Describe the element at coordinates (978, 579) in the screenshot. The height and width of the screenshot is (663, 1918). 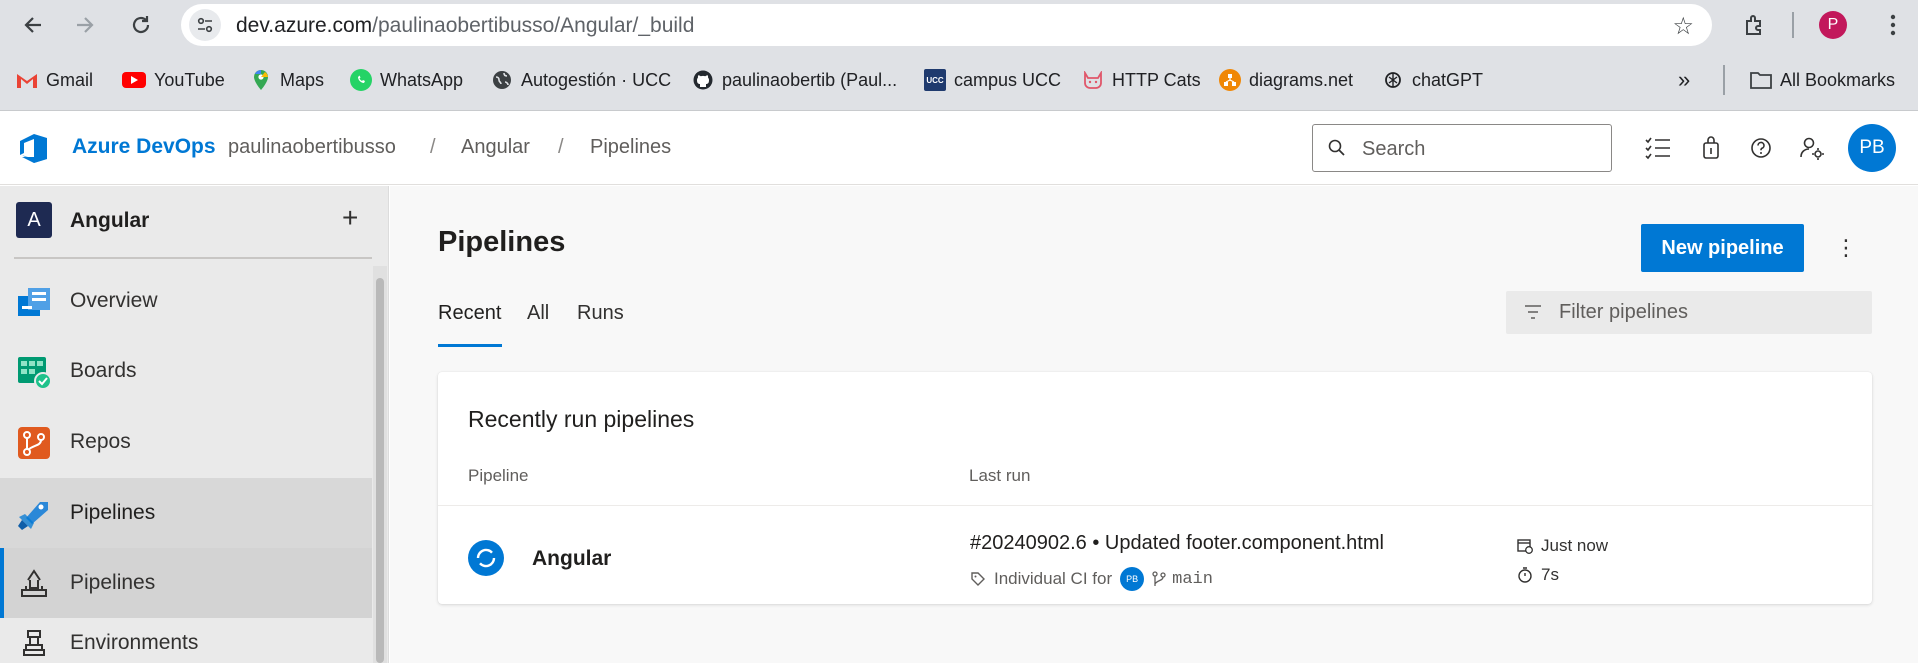
I see `tag-icon` at that location.